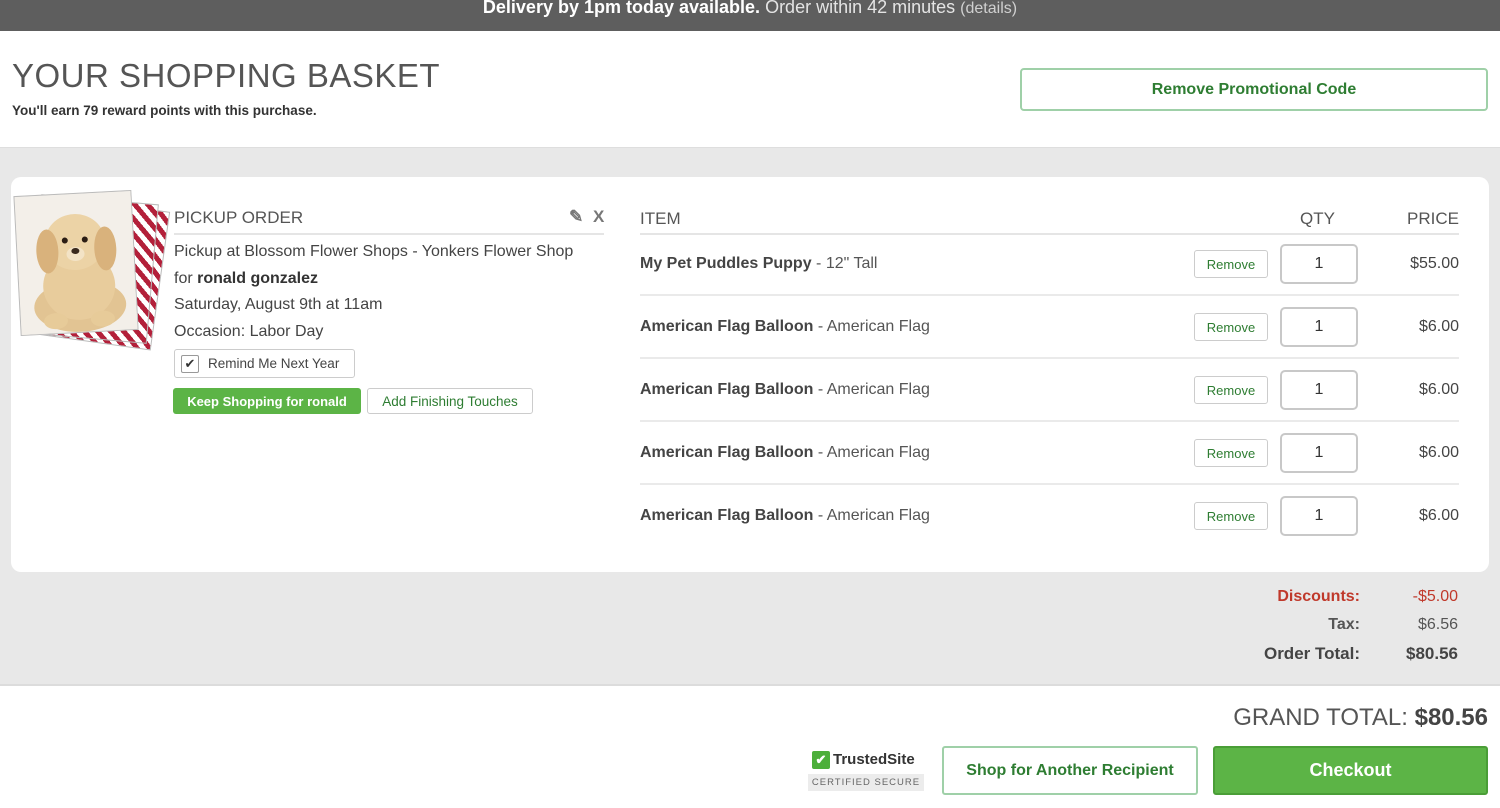  What do you see at coordinates (866, 783) in the screenshot?
I see `trustedsite-subtitle: CERTIFIED SECURE` at bounding box center [866, 783].